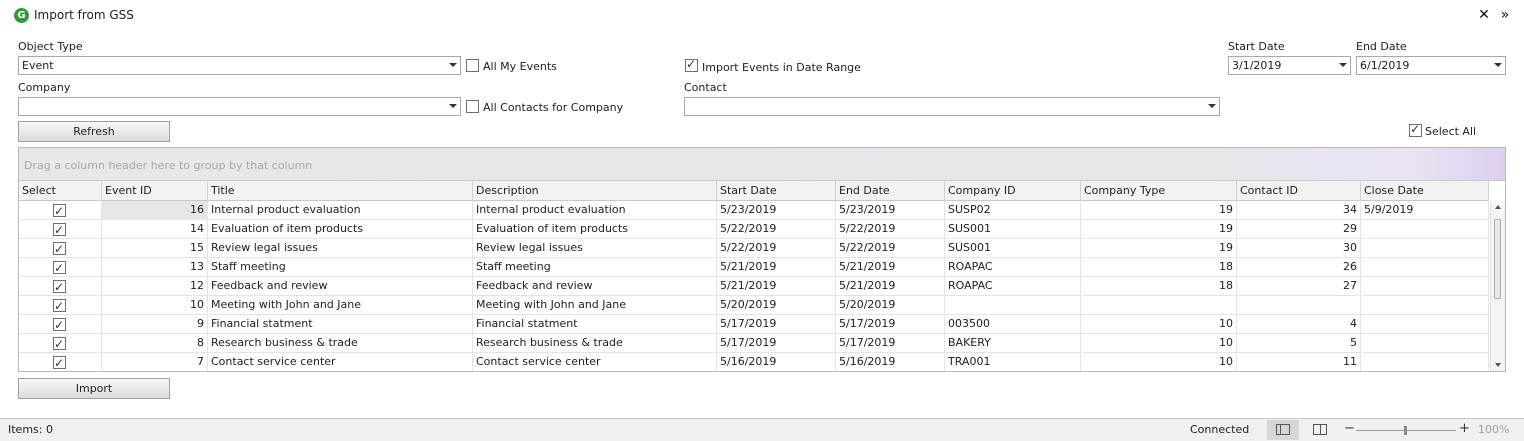  What do you see at coordinates (1299, 362) in the screenshot?
I see `cell-contact-id: 11` at bounding box center [1299, 362].